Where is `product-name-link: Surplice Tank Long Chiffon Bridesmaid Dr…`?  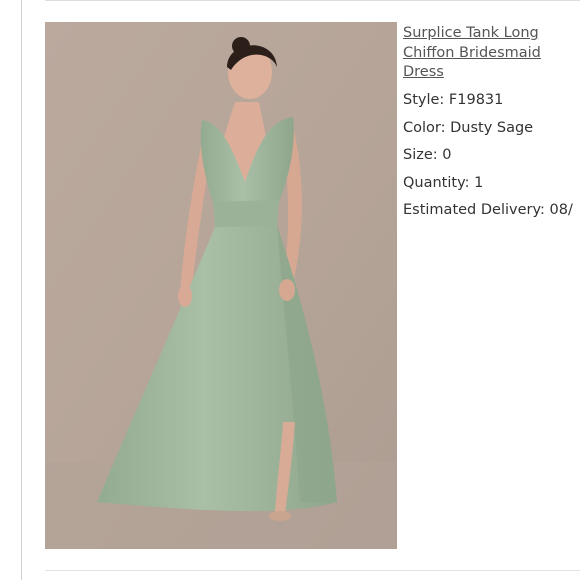 product-name-link: Surplice Tank Long Chiffon Bridesmaid Dr… is located at coordinates (483, 53).